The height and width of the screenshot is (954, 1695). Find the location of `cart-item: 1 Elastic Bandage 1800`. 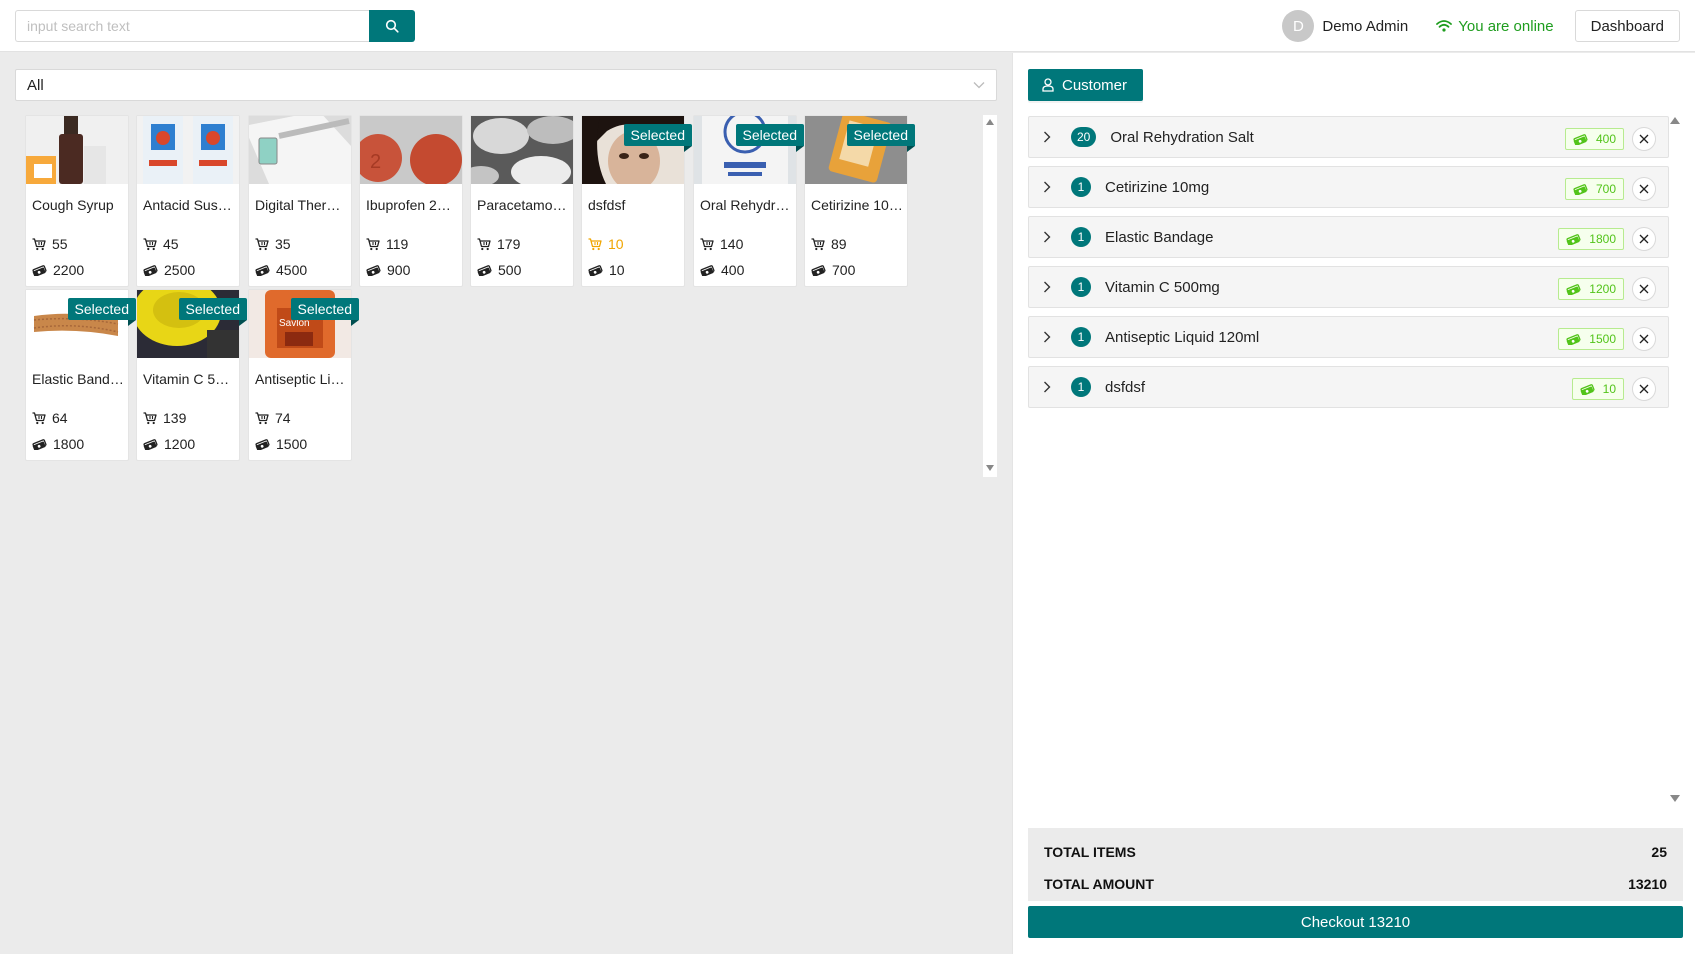

cart-item: 1 Elastic Bandage 1800 is located at coordinates (1348, 237).